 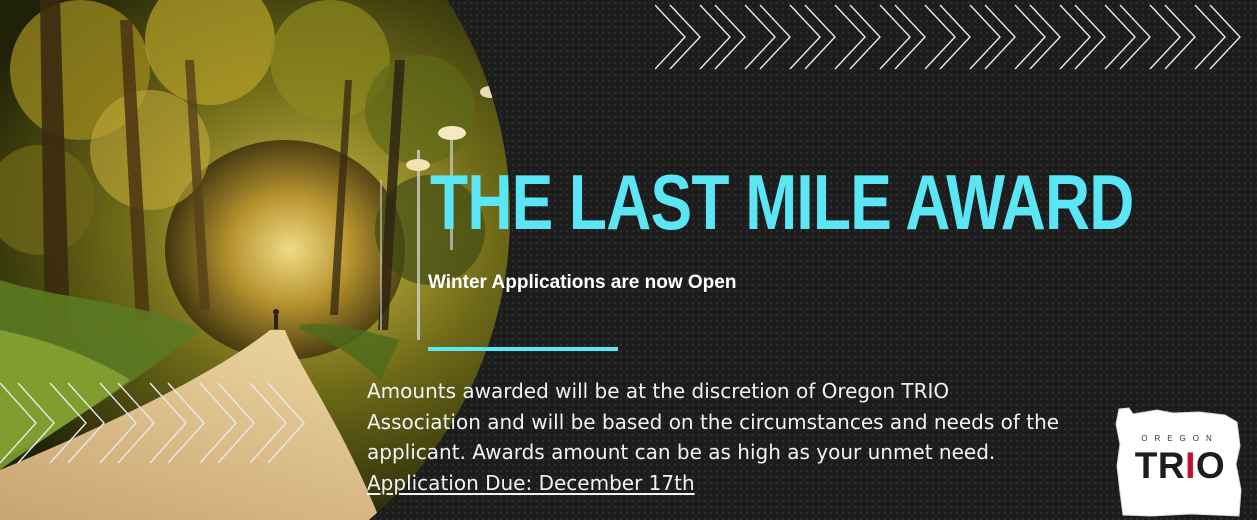 I want to click on chevron-pattern-top, so click(x=948, y=37).